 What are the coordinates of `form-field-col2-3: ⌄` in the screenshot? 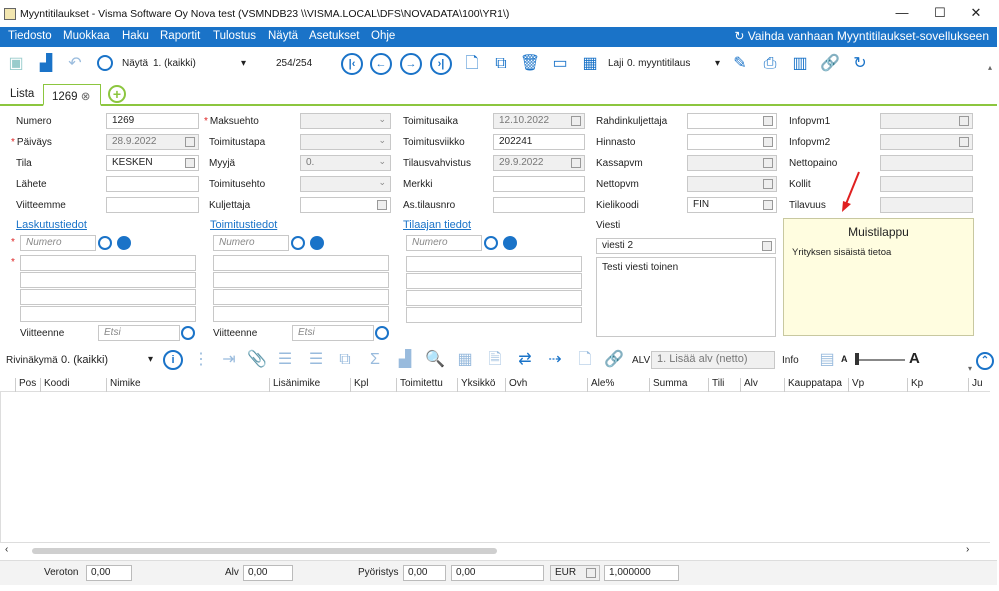 It's located at (345, 184).